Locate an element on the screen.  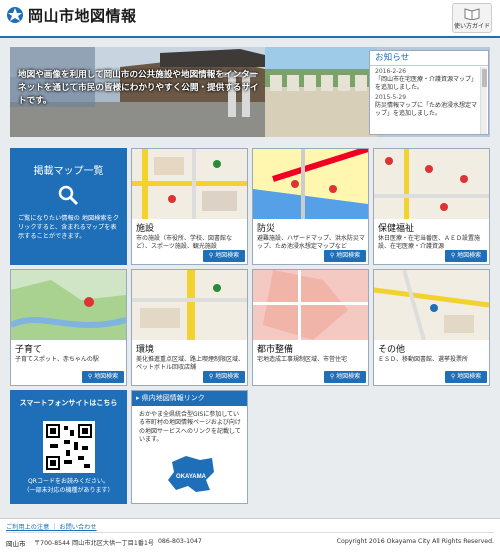
map-list-title: 掲載マップ一覧 is located at coordinates (68, 171).